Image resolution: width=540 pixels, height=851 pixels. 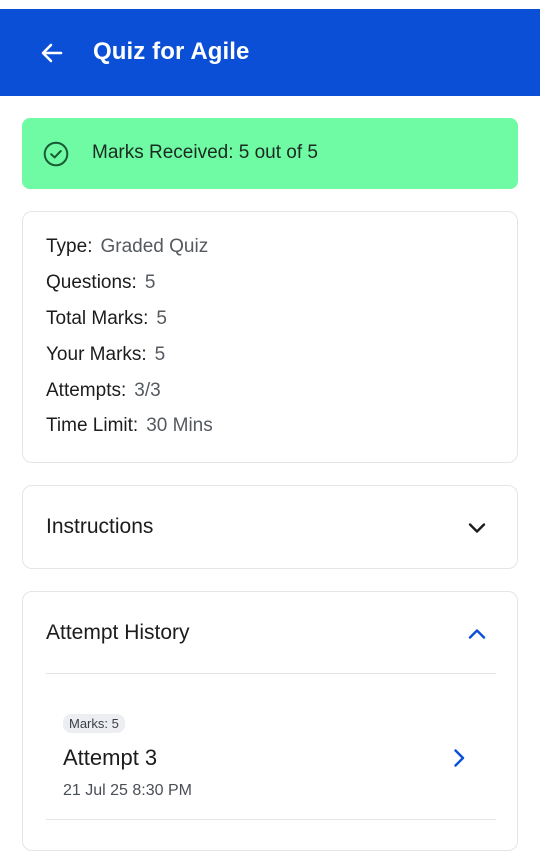 I want to click on check-circle-icon, so click(x=56, y=154).